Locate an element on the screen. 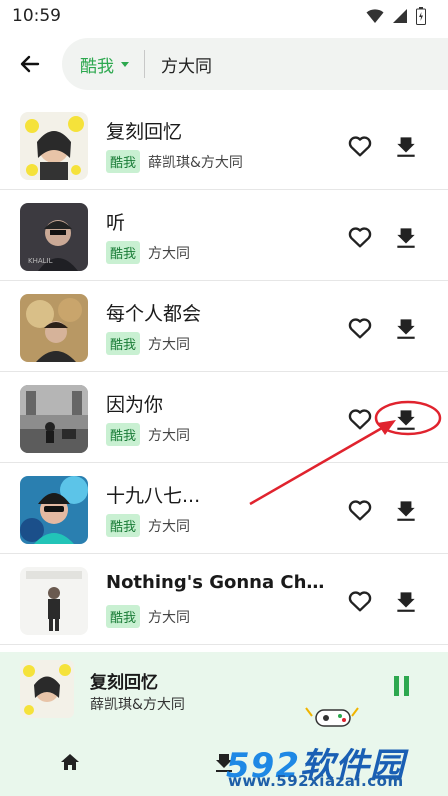 This screenshot has height=796, width=448. song-meta: 酷我 薛凯琪&方大同 is located at coordinates (174, 161).